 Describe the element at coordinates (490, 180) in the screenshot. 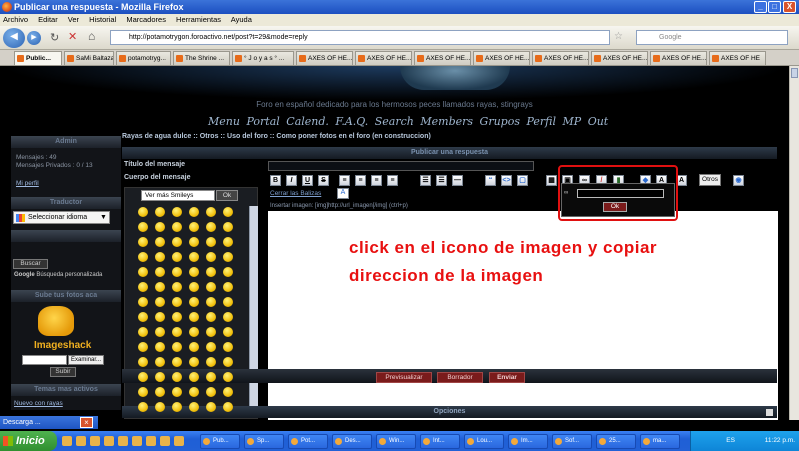

I see `quote-icon: “` at that location.